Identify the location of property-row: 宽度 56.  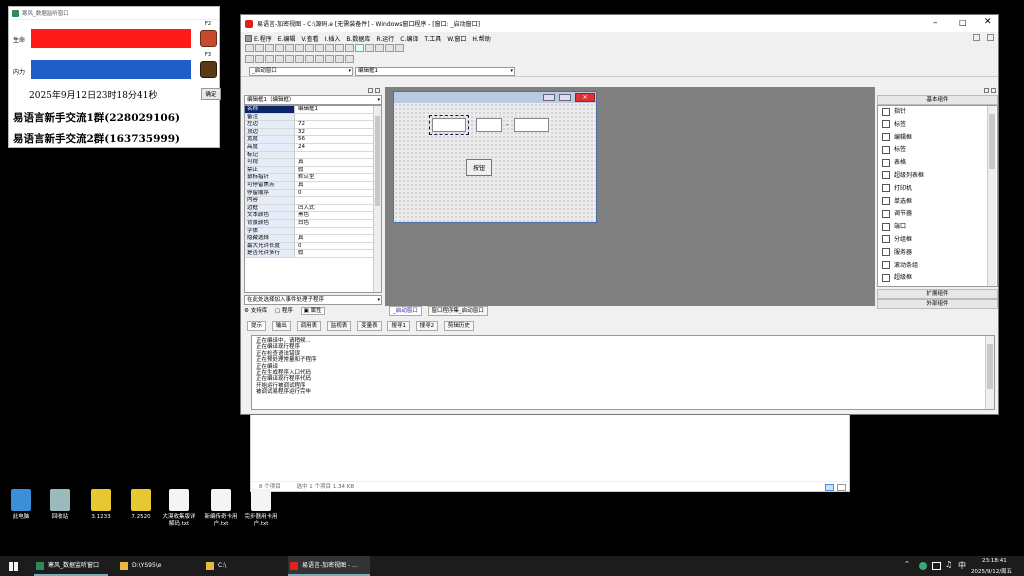
(309, 140).